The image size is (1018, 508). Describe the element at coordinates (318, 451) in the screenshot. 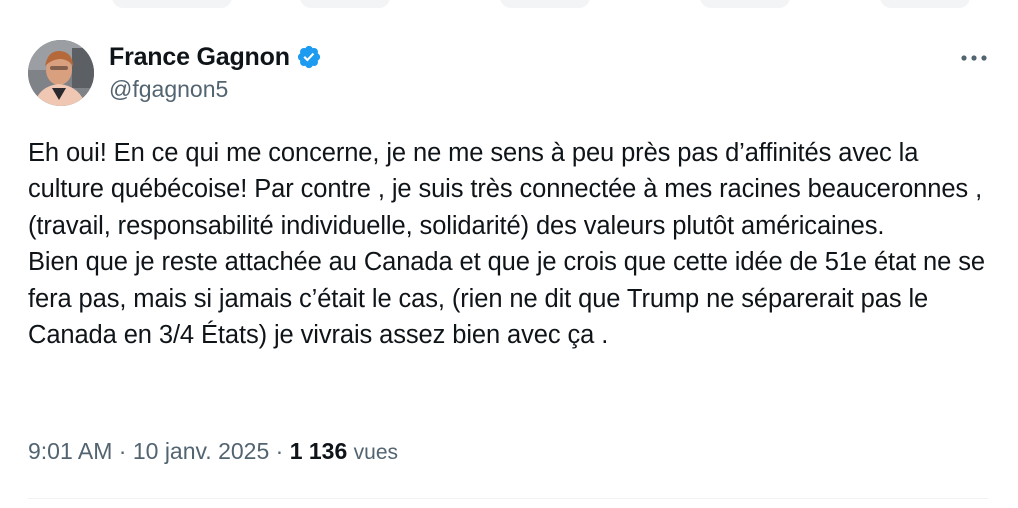

I see `views-count: 1 136` at that location.